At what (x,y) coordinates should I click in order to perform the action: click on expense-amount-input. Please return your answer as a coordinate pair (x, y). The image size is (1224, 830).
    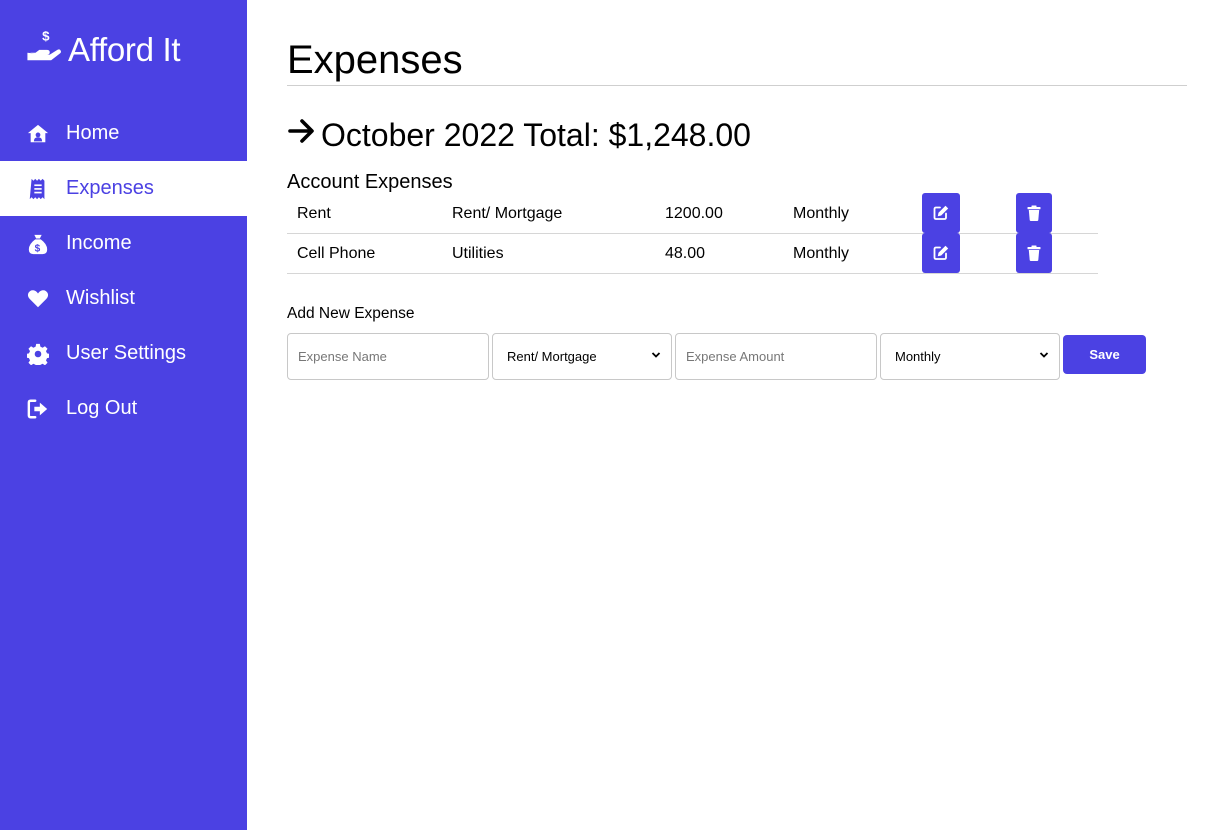
    Looking at the image, I should click on (776, 356).